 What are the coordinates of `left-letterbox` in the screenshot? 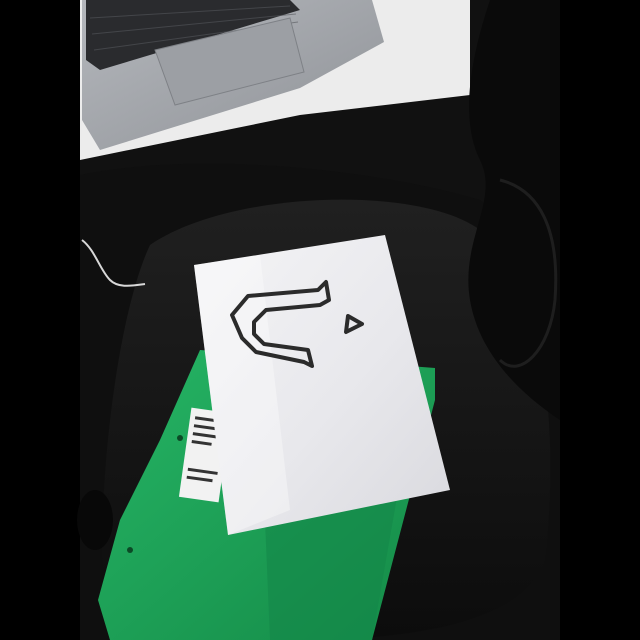 It's located at (40, 320).